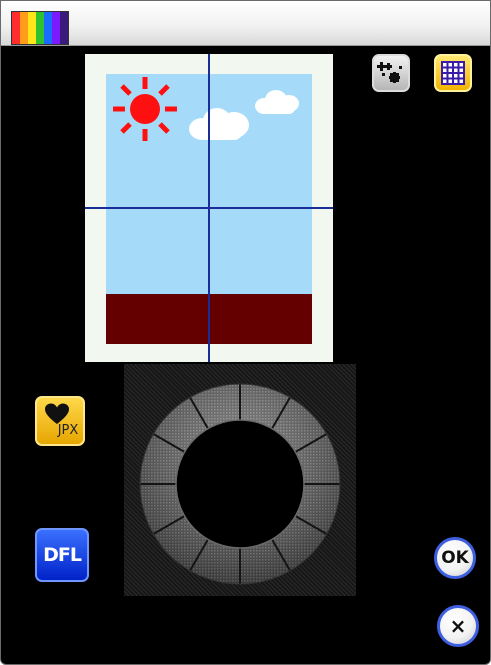  I want to click on dfl-button: DFL, so click(62, 555).